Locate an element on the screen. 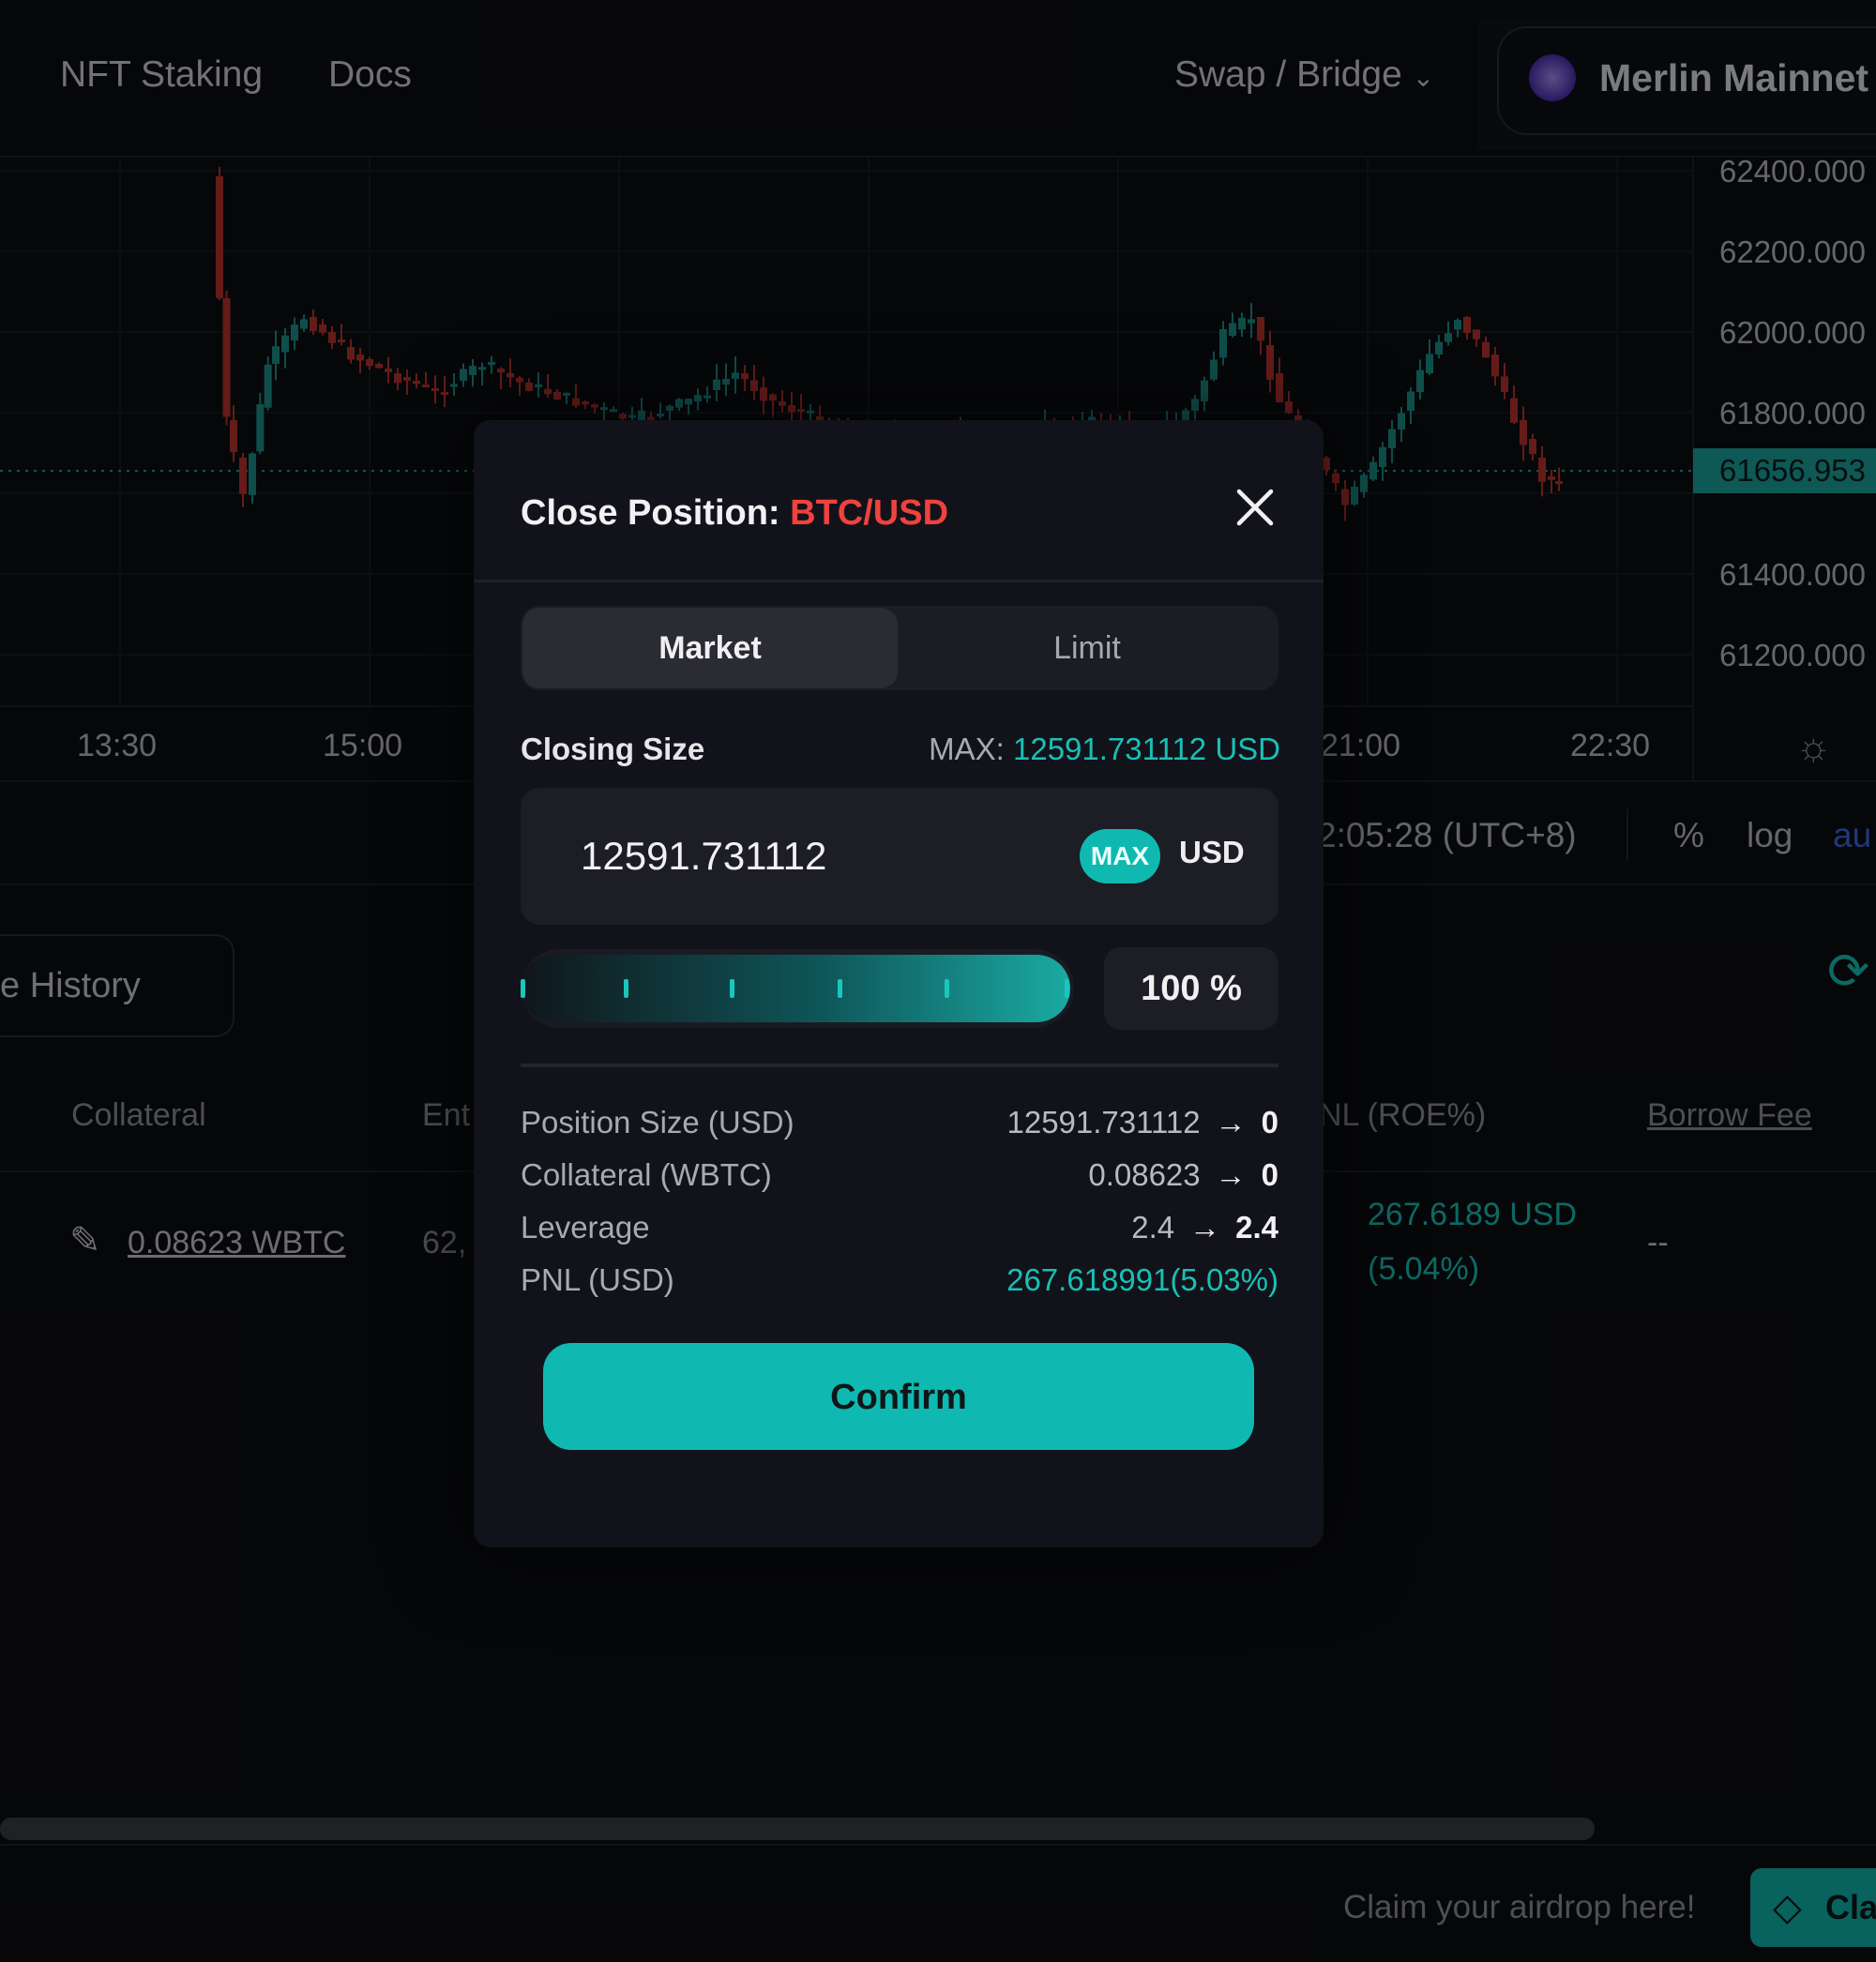 This screenshot has width=1876, height=1962. from-value: 0.08623 is located at coordinates (1144, 1174).